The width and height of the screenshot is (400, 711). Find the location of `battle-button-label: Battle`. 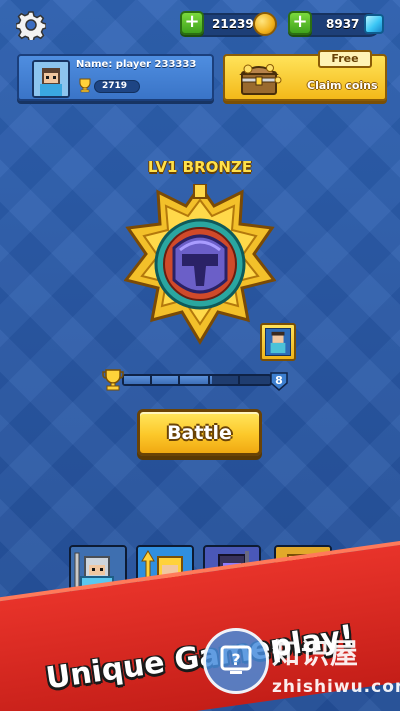

battle-button-label: Battle is located at coordinates (199, 432).